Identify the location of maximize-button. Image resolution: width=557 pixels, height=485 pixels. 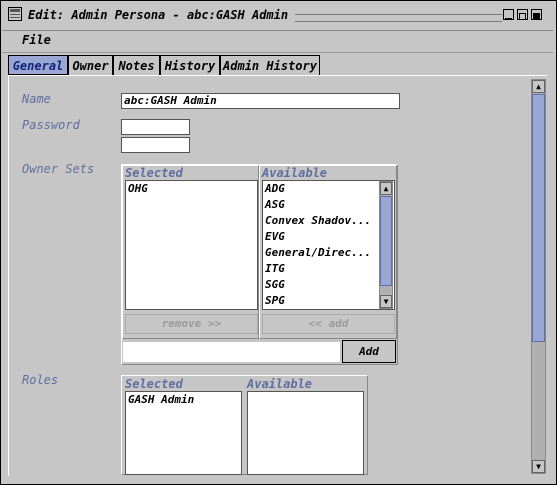
(522, 14).